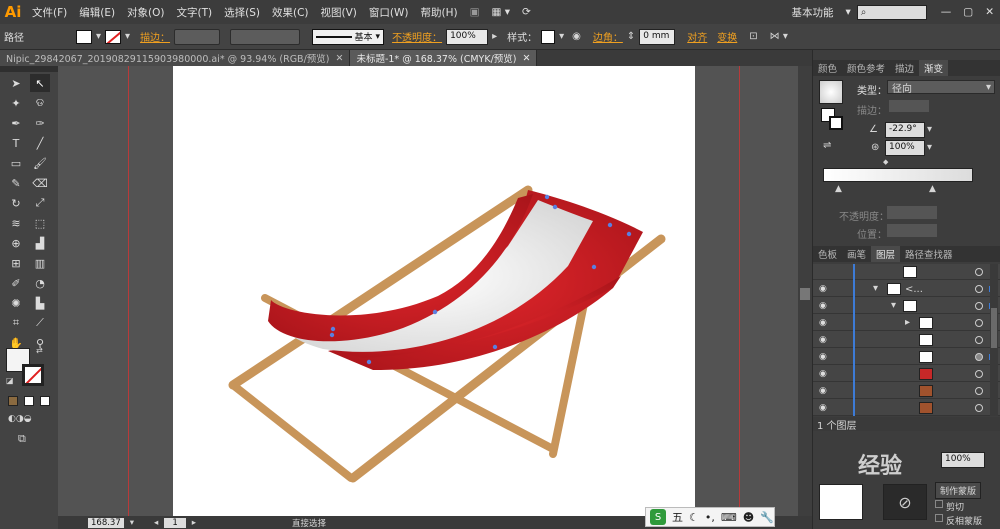 The image size is (1000, 529). I want to click on pencil-tool-icon: ✎, so click(16, 183).